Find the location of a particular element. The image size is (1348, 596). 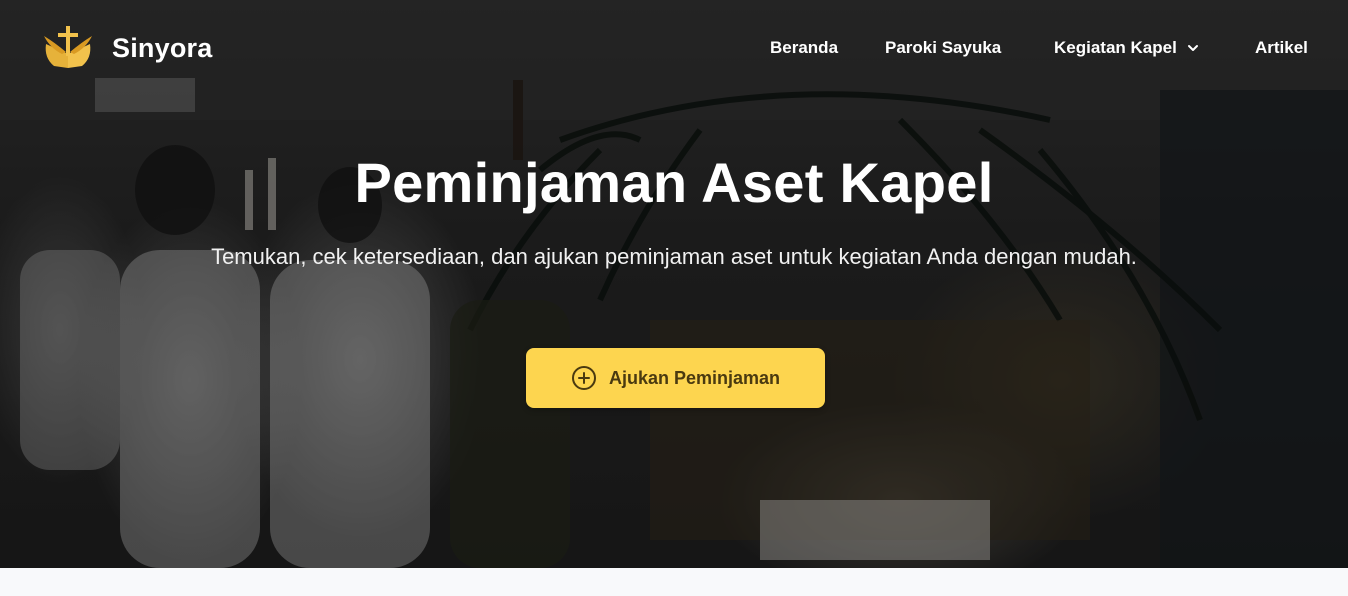

hero-title: Peminjaman Aset Kapel is located at coordinates (674, 182).